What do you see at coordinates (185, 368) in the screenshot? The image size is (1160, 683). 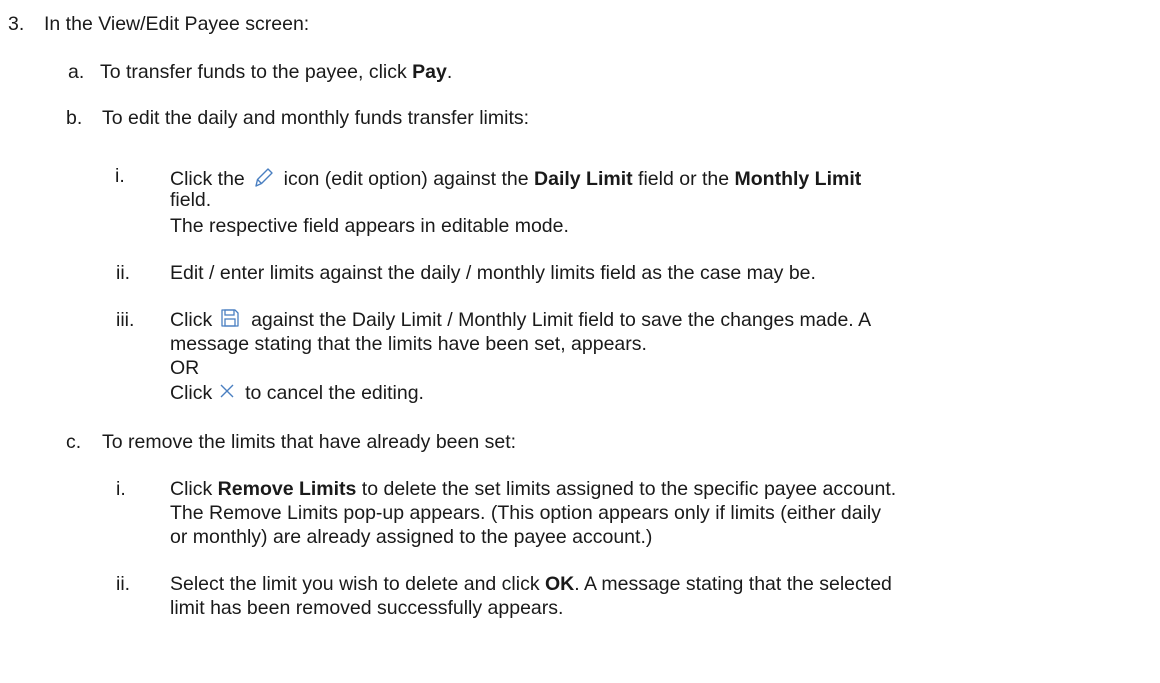 I see `b-iii-or: OR` at bounding box center [185, 368].